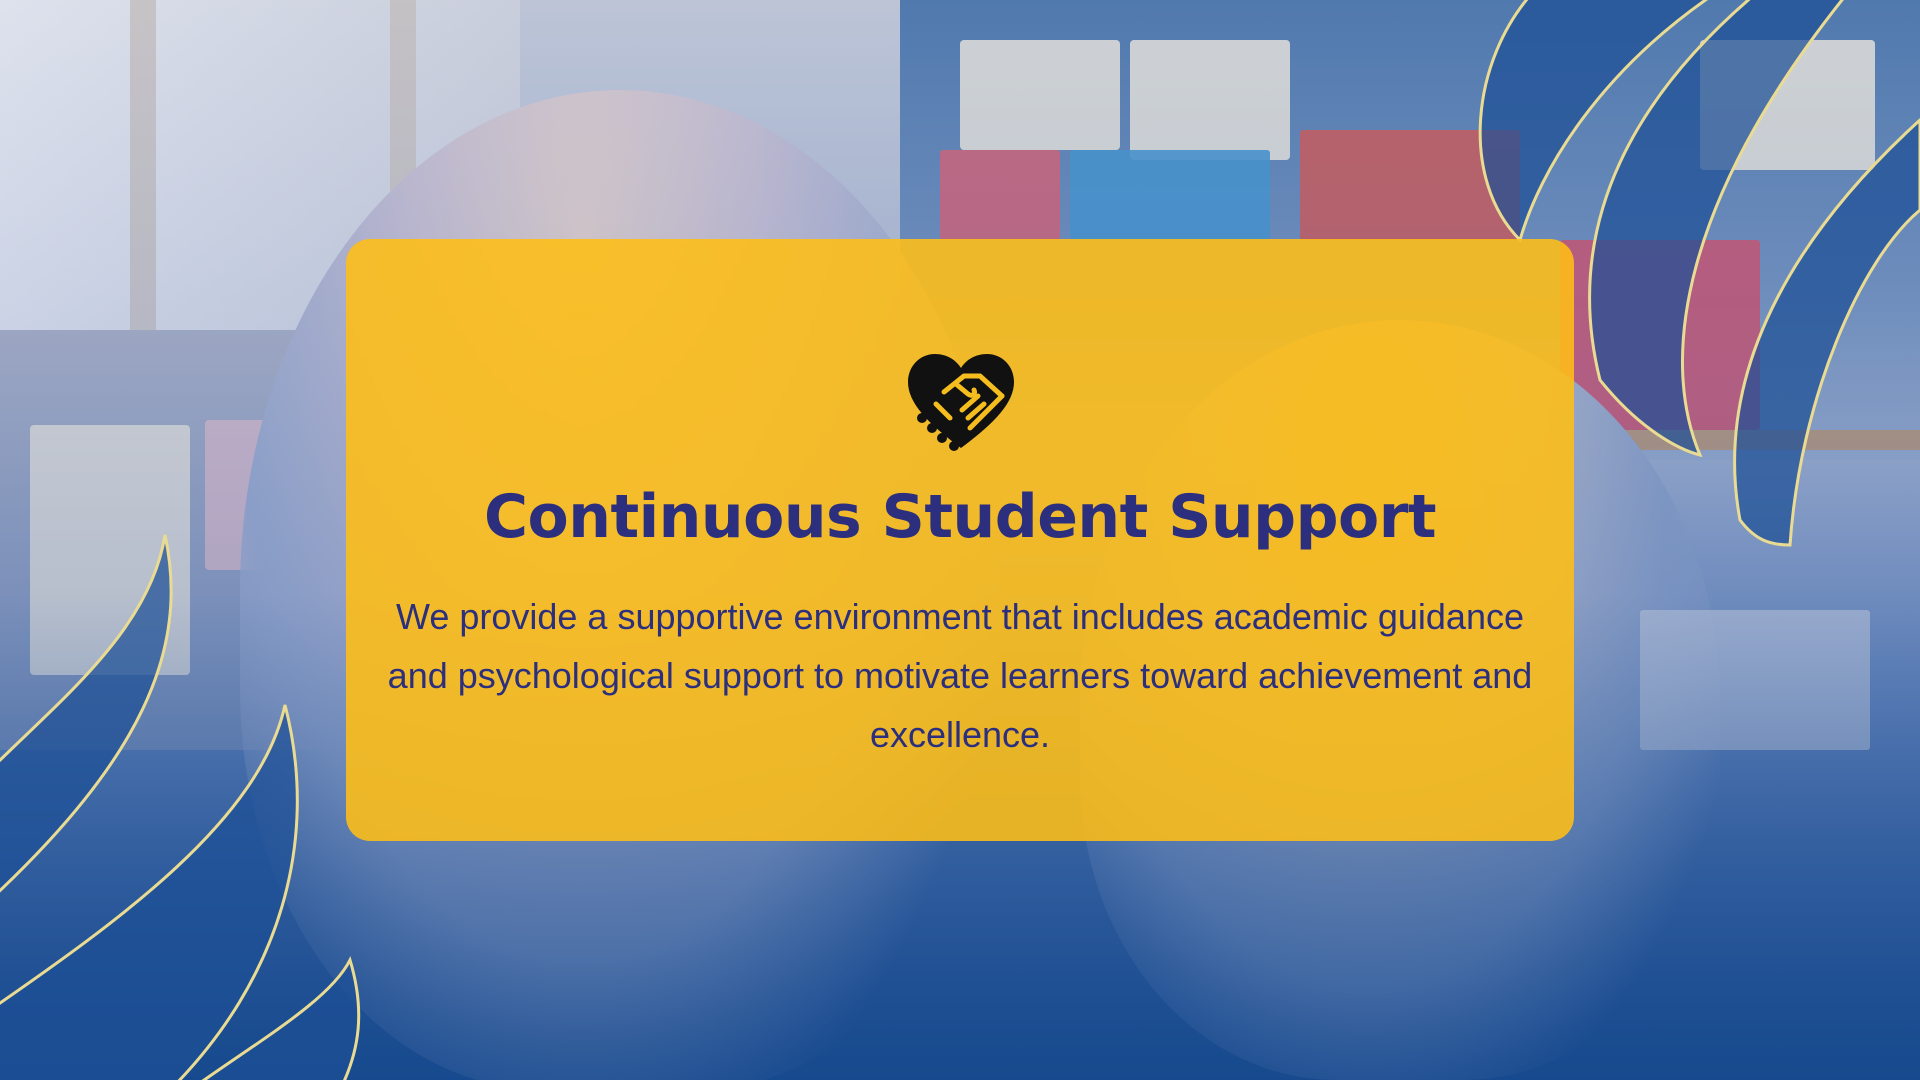  What do you see at coordinates (960, 517) in the screenshot?
I see `card-title: Continuous Student Support` at bounding box center [960, 517].